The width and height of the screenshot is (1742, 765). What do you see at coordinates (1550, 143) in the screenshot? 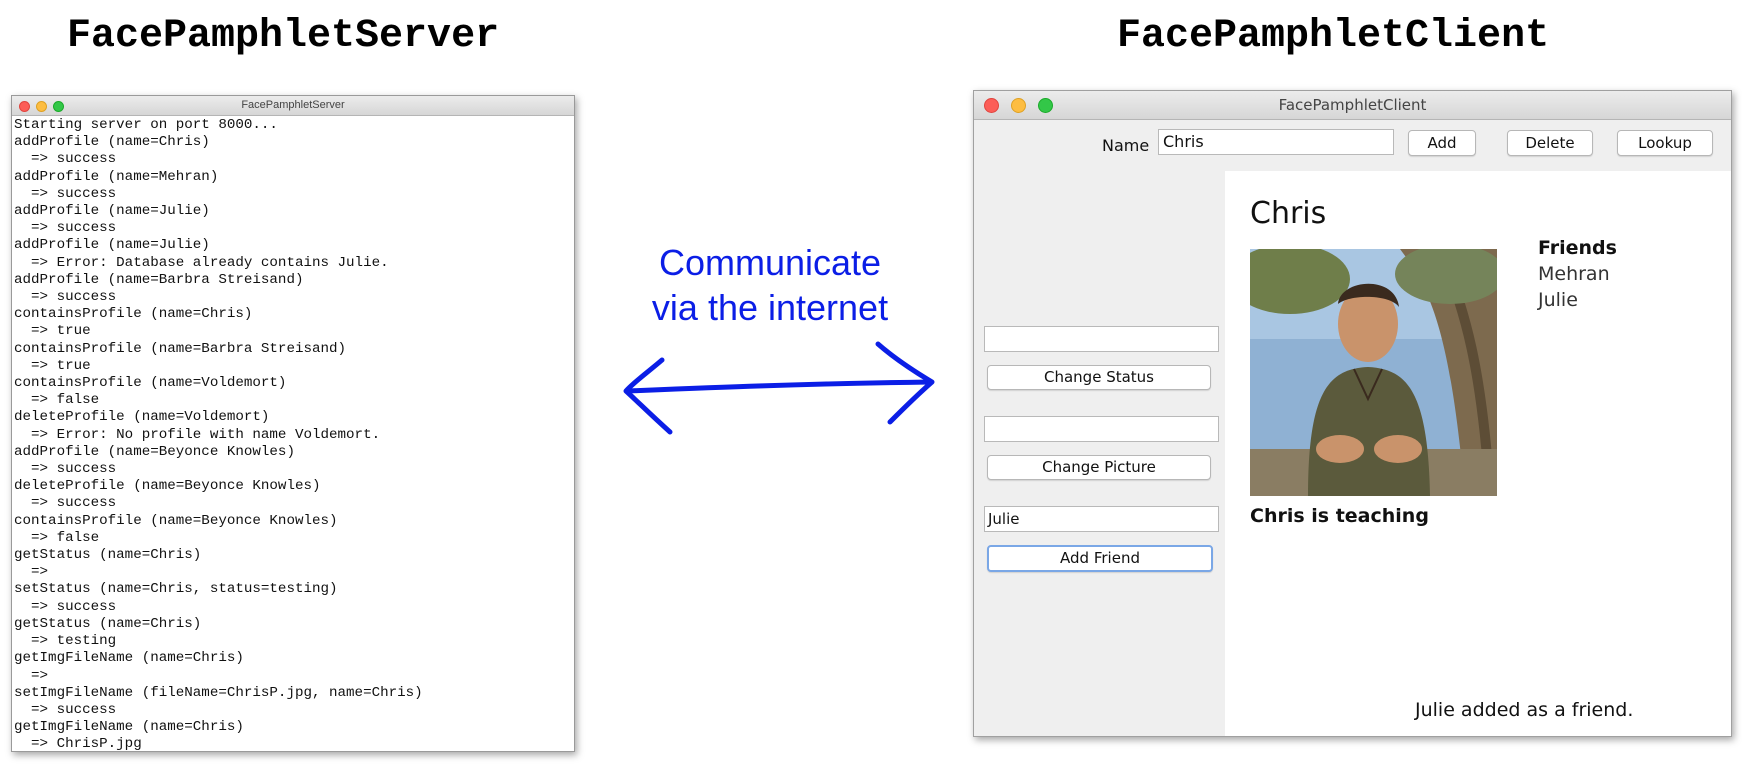
I see `delete-button: Delete` at bounding box center [1550, 143].